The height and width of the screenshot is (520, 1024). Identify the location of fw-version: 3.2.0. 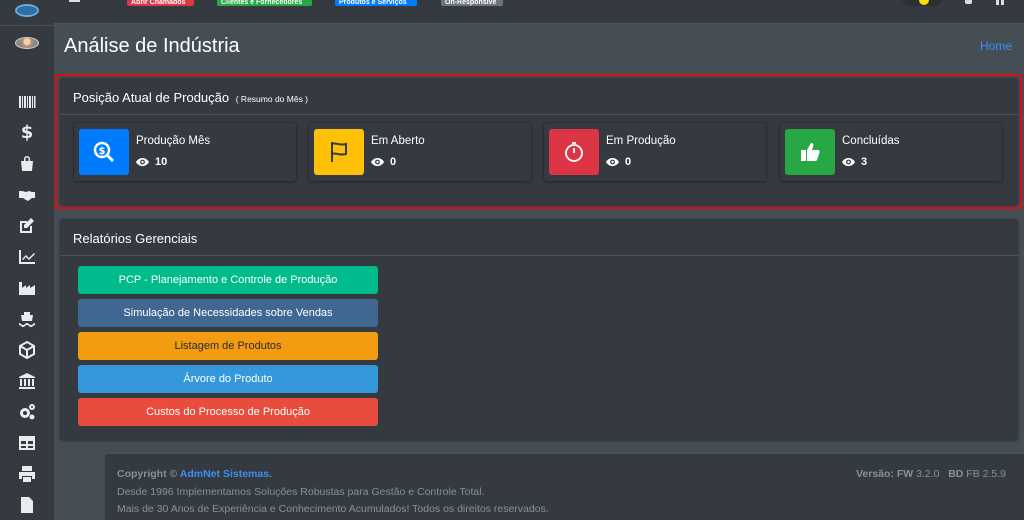
(928, 474).